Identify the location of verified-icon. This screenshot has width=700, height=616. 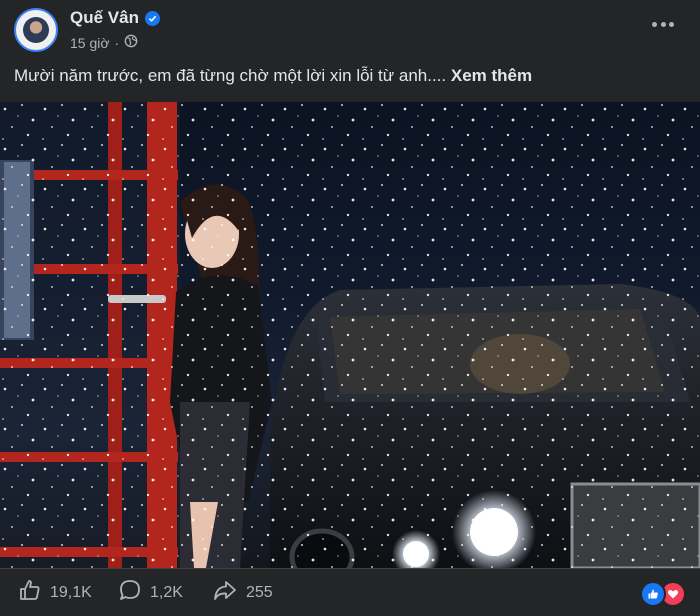
(152, 18).